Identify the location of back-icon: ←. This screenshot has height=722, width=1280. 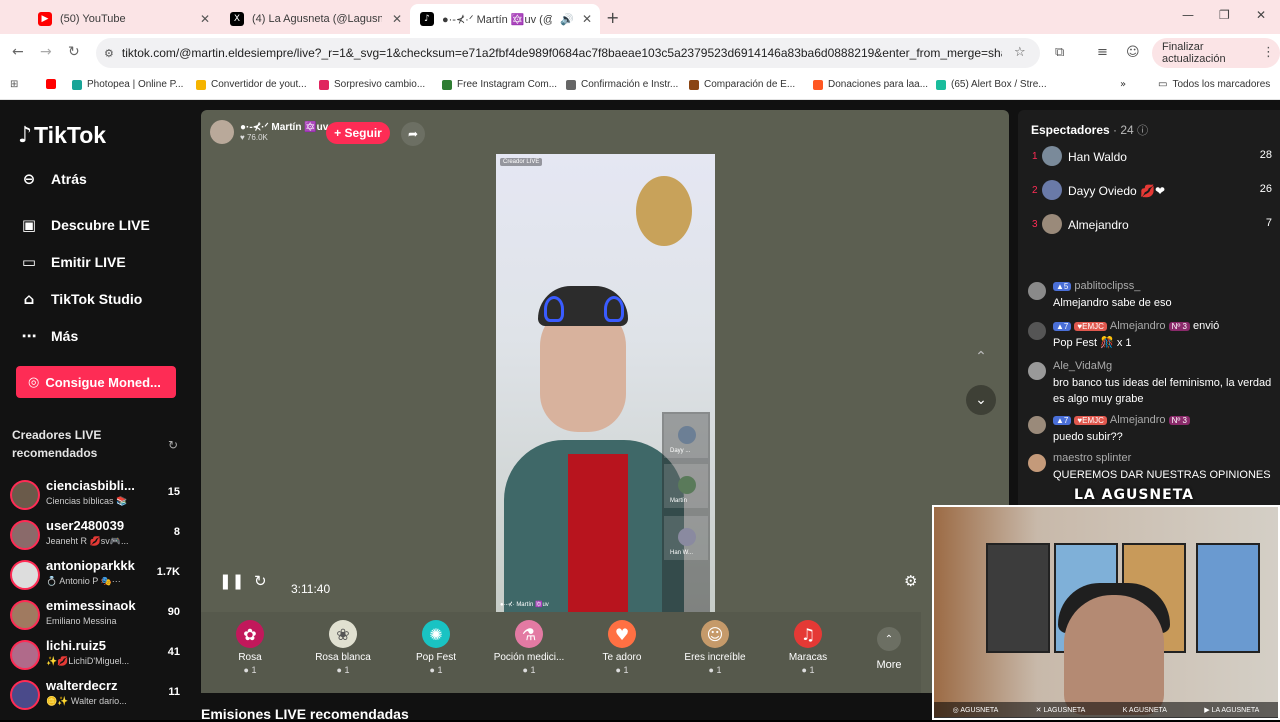
(18, 52).